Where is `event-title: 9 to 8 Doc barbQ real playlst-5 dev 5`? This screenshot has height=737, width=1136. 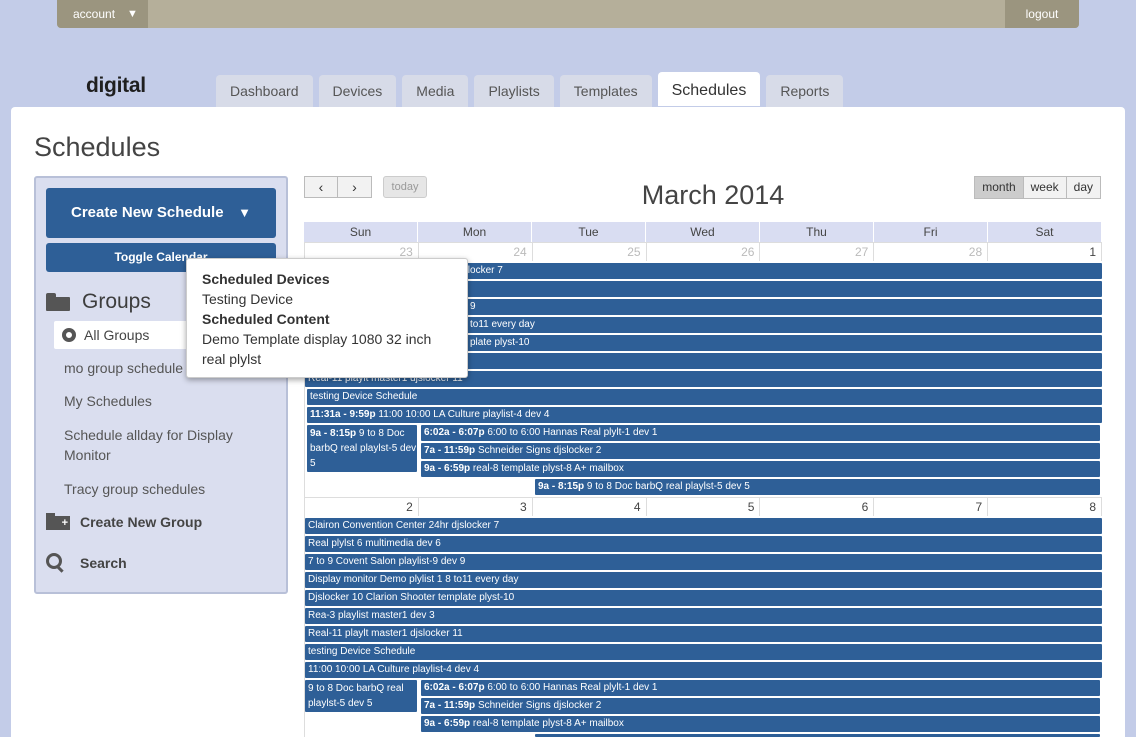
event-title: 9 to 8 Doc barbQ real playlst-5 dev 5 is located at coordinates (668, 486).